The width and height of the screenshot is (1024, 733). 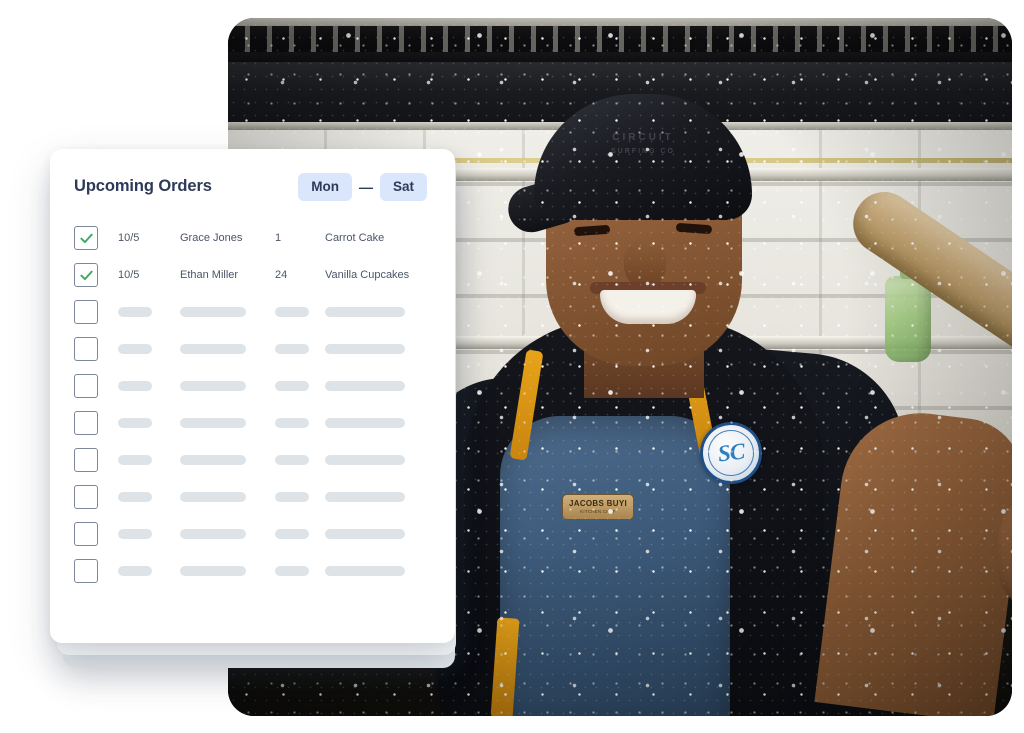 What do you see at coordinates (908, 312) in the screenshot?
I see `green-bottle` at bounding box center [908, 312].